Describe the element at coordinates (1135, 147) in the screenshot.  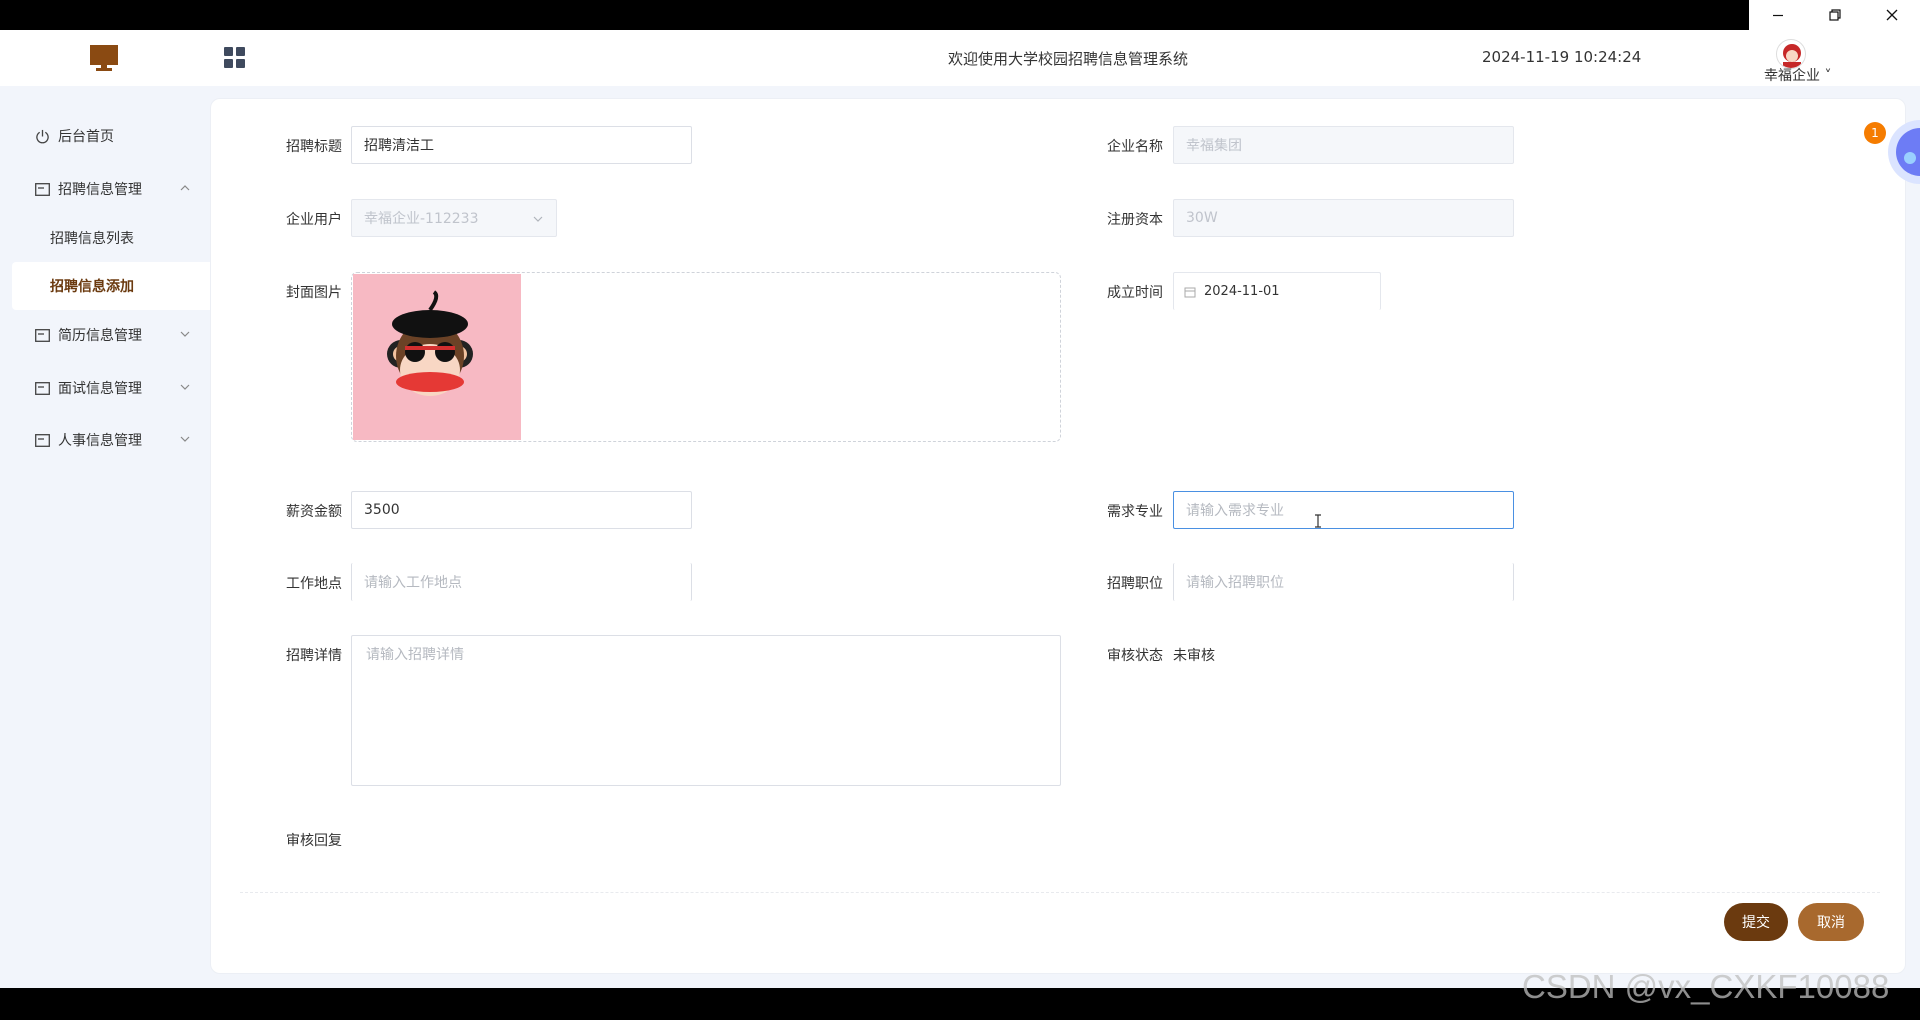
I see `company-name-label: 企业名称` at that location.